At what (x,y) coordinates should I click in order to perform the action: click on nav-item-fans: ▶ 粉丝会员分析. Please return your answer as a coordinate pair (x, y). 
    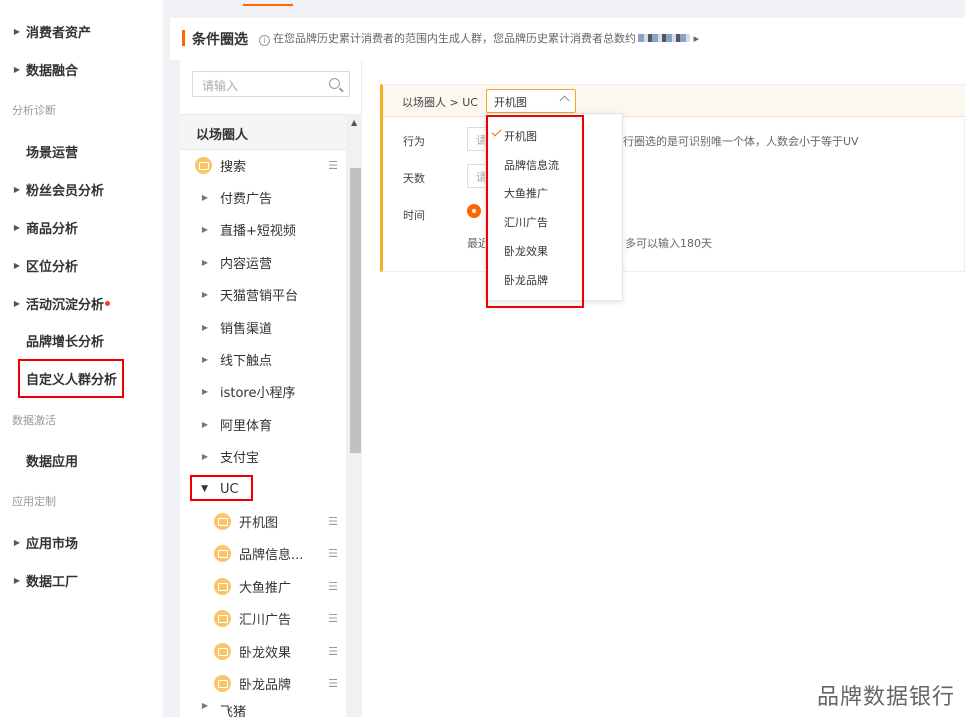
    Looking at the image, I should click on (81, 189).